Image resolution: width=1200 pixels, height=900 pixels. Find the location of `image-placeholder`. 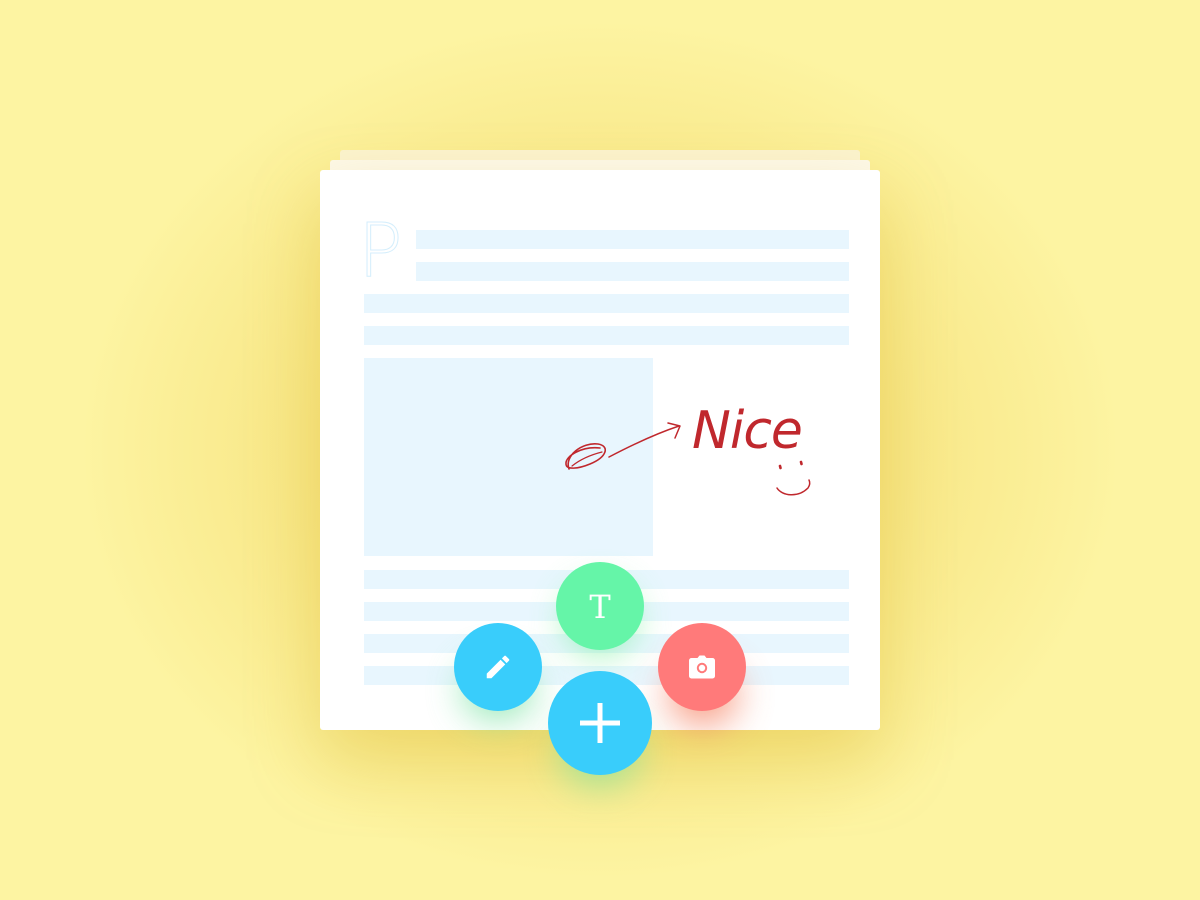

image-placeholder is located at coordinates (508, 457).